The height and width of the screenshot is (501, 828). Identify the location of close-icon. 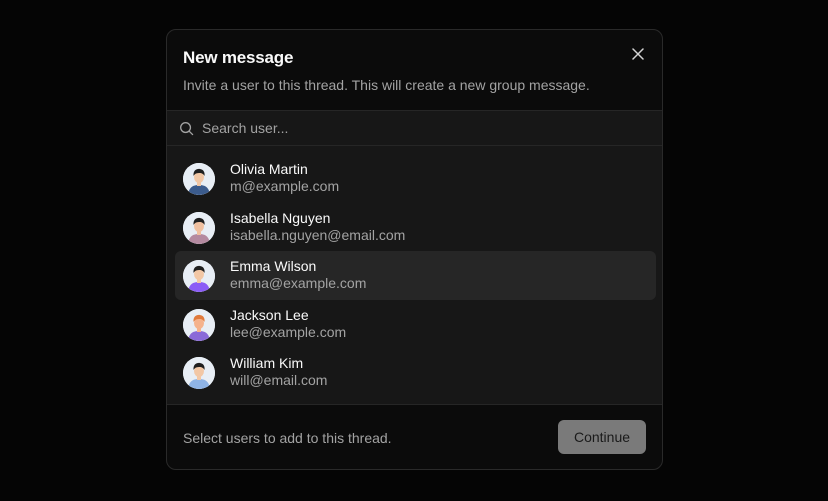
(638, 54).